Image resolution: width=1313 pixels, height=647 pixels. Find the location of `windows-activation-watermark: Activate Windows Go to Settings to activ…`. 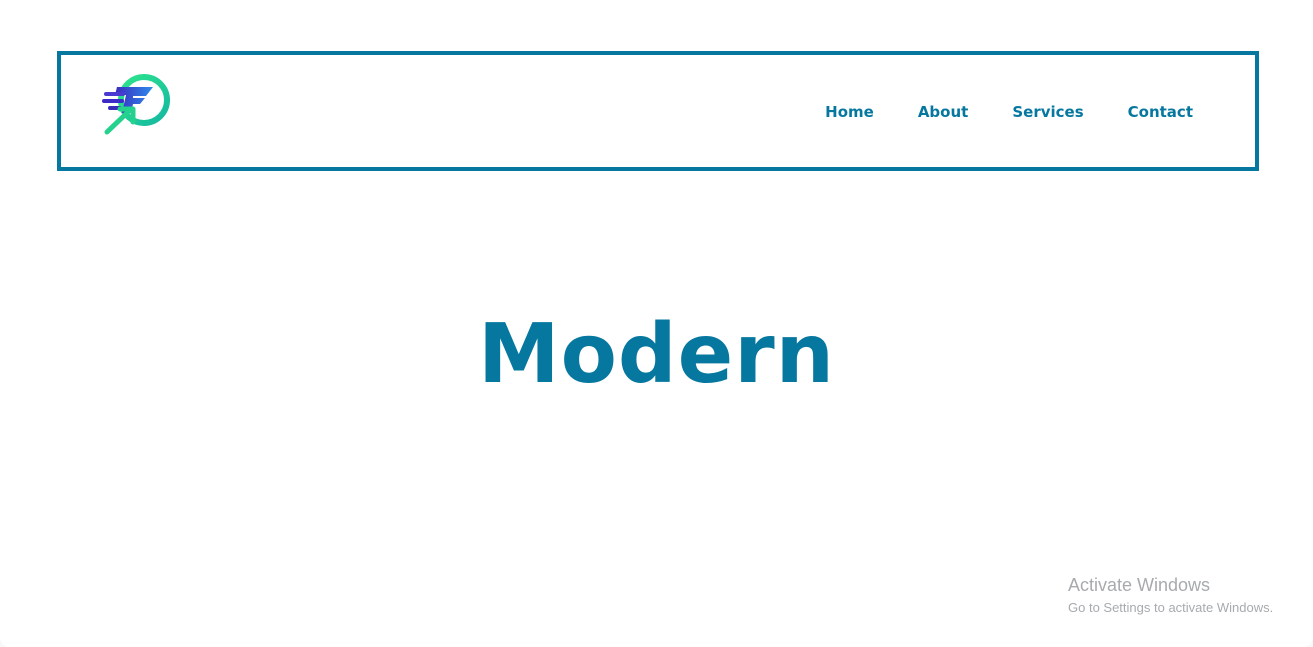

windows-activation-watermark: Activate Windows Go to Settings to activ… is located at coordinates (1188, 596).